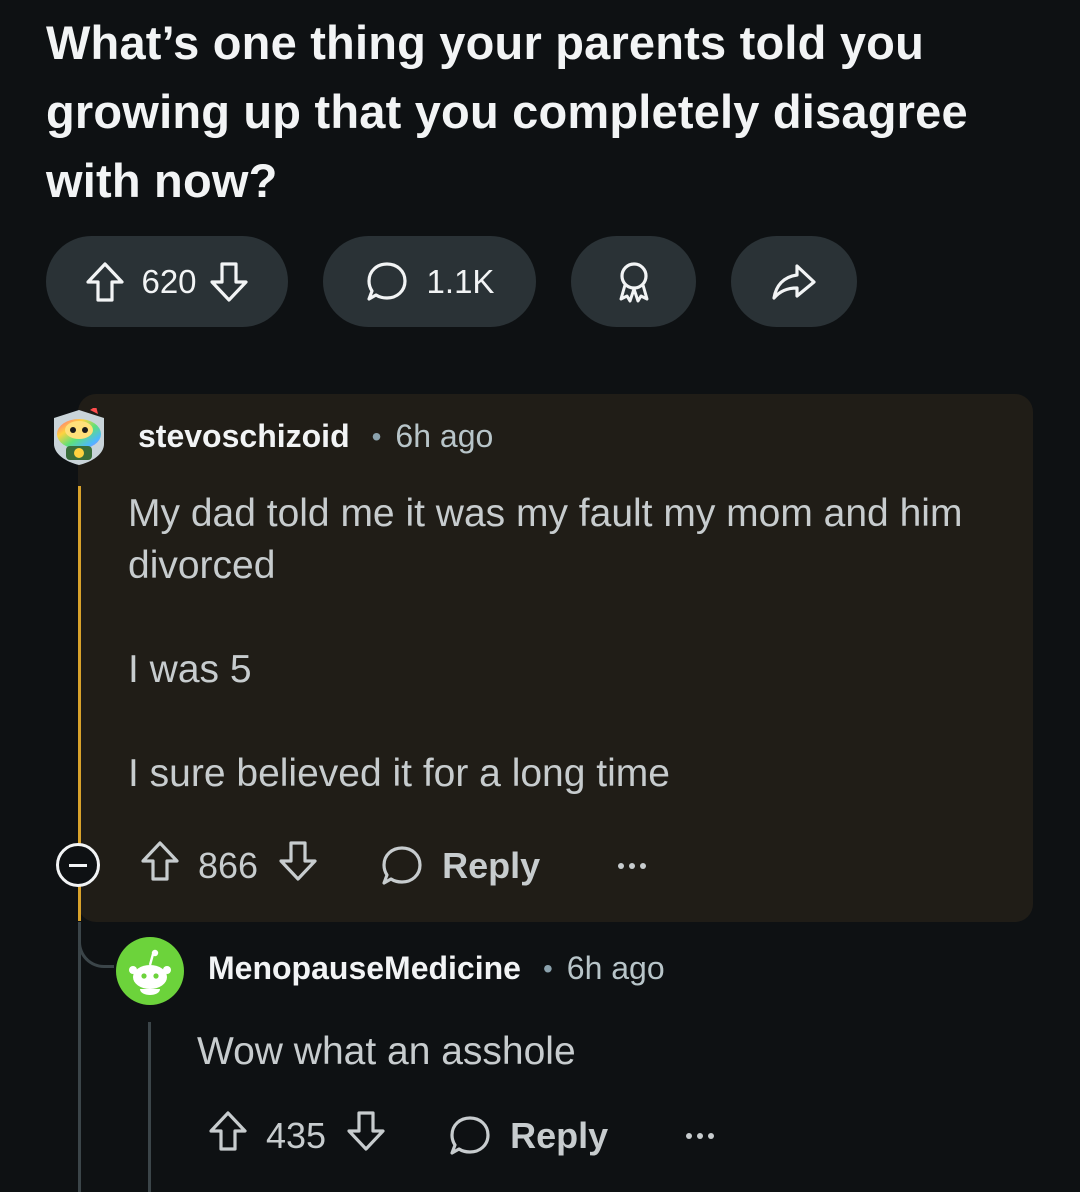 The width and height of the screenshot is (1080, 1192). Describe the element at coordinates (364, 968) in the screenshot. I see `comment-author: MenopauseMedicine` at that location.